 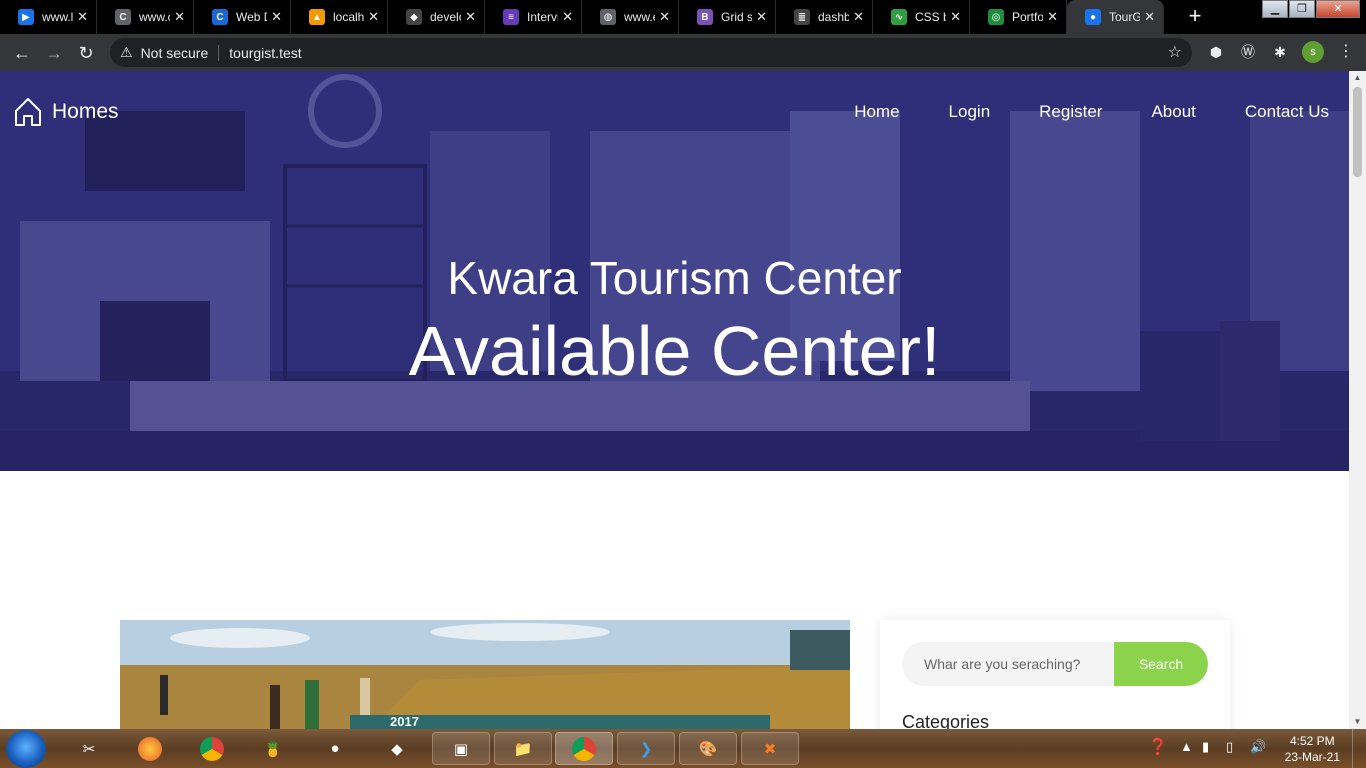 What do you see at coordinates (1357, 78) in the screenshot?
I see `scroll-up-icon: ▲` at bounding box center [1357, 78].